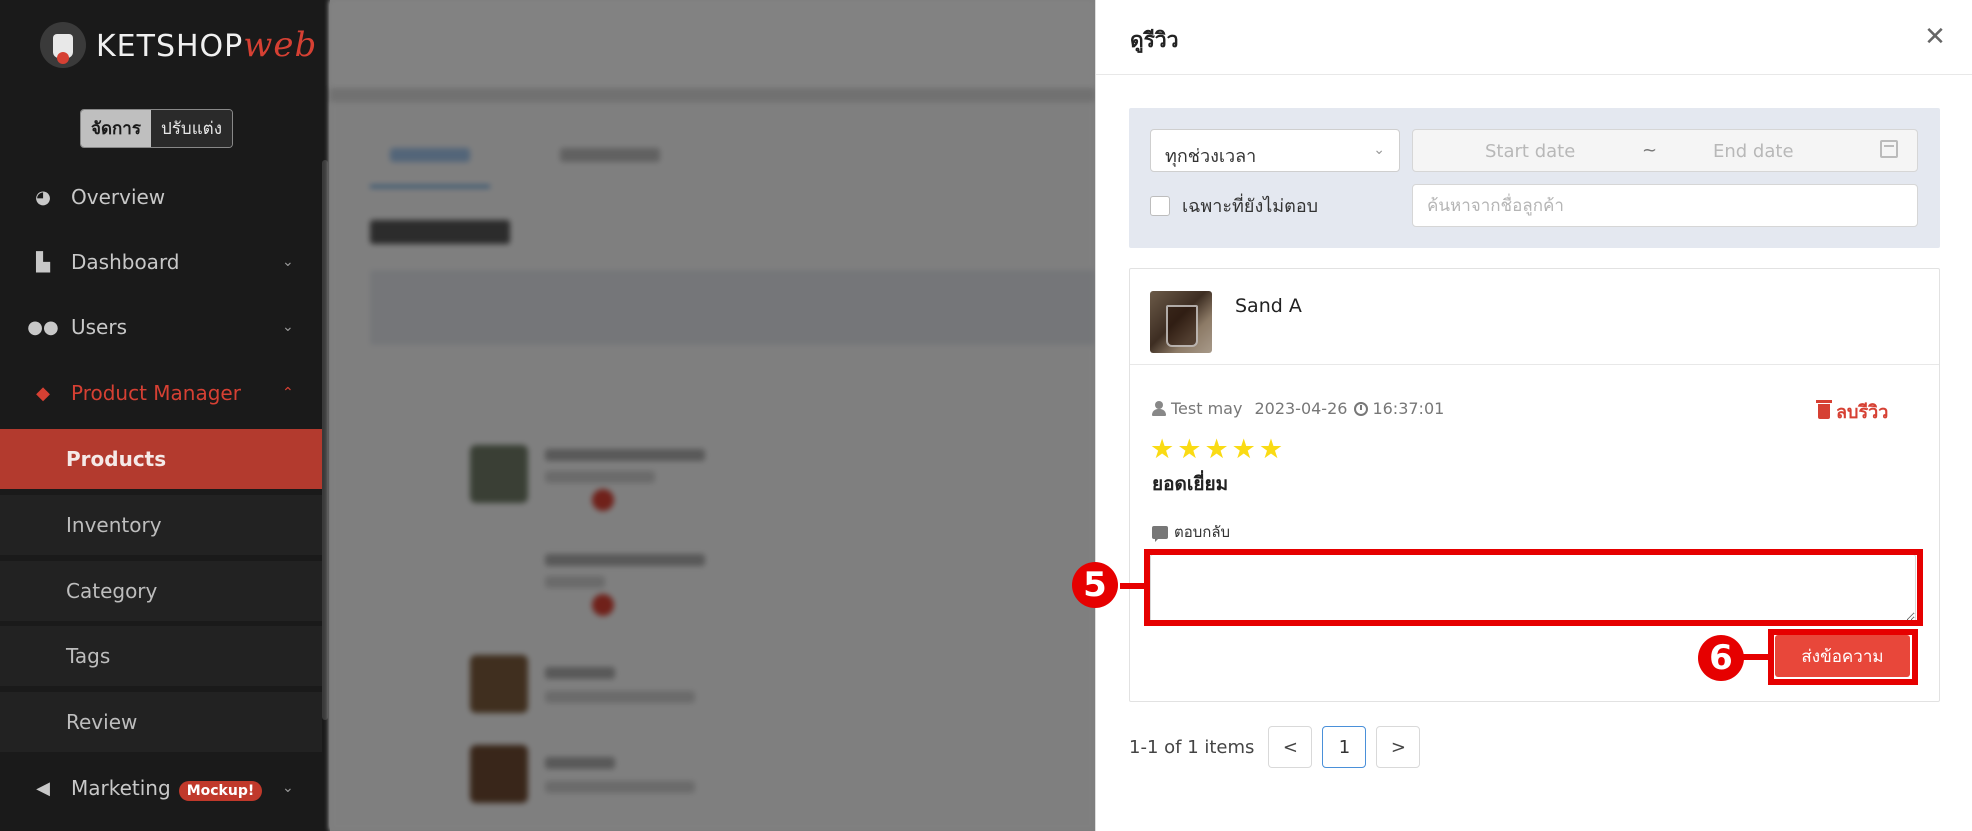 This screenshot has height=831, width=1972. What do you see at coordinates (1160, 533) in the screenshot?
I see `comment-icon` at bounding box center [1160, 533].